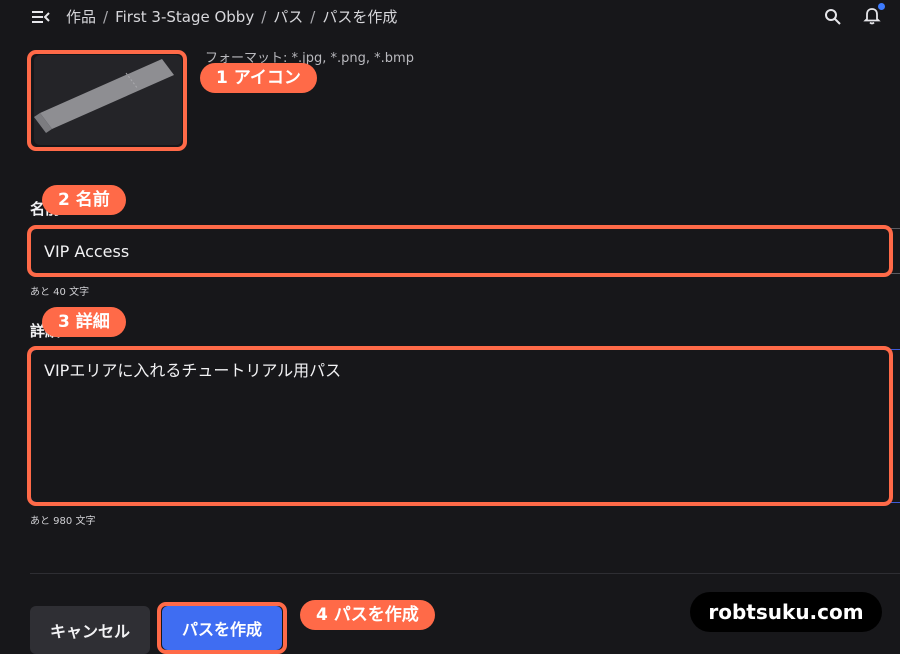 The width and height of the screenshot is (900, 654). Describe the element at coordinates (872, 16) in the screenshot. I see `bell-icon` at that location.